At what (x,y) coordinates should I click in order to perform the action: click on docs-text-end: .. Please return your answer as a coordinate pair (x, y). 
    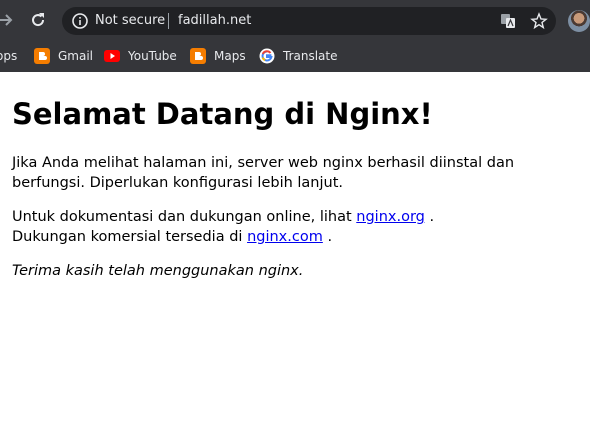
    Looking at the image, I should click on (429, 217).